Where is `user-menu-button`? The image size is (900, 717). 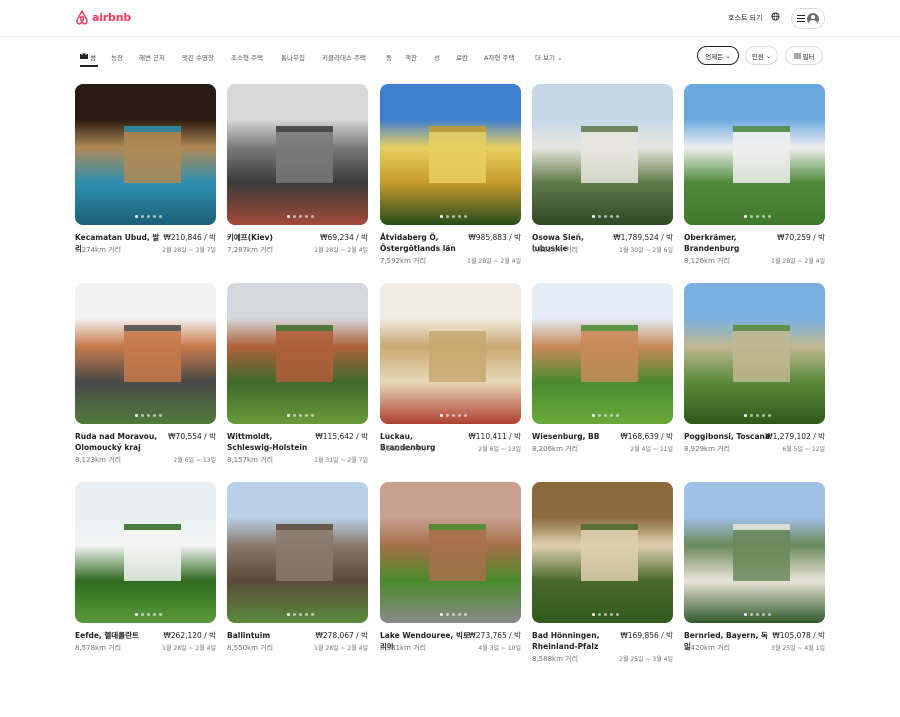
user-menu-button is located at coordinates (808, 18).